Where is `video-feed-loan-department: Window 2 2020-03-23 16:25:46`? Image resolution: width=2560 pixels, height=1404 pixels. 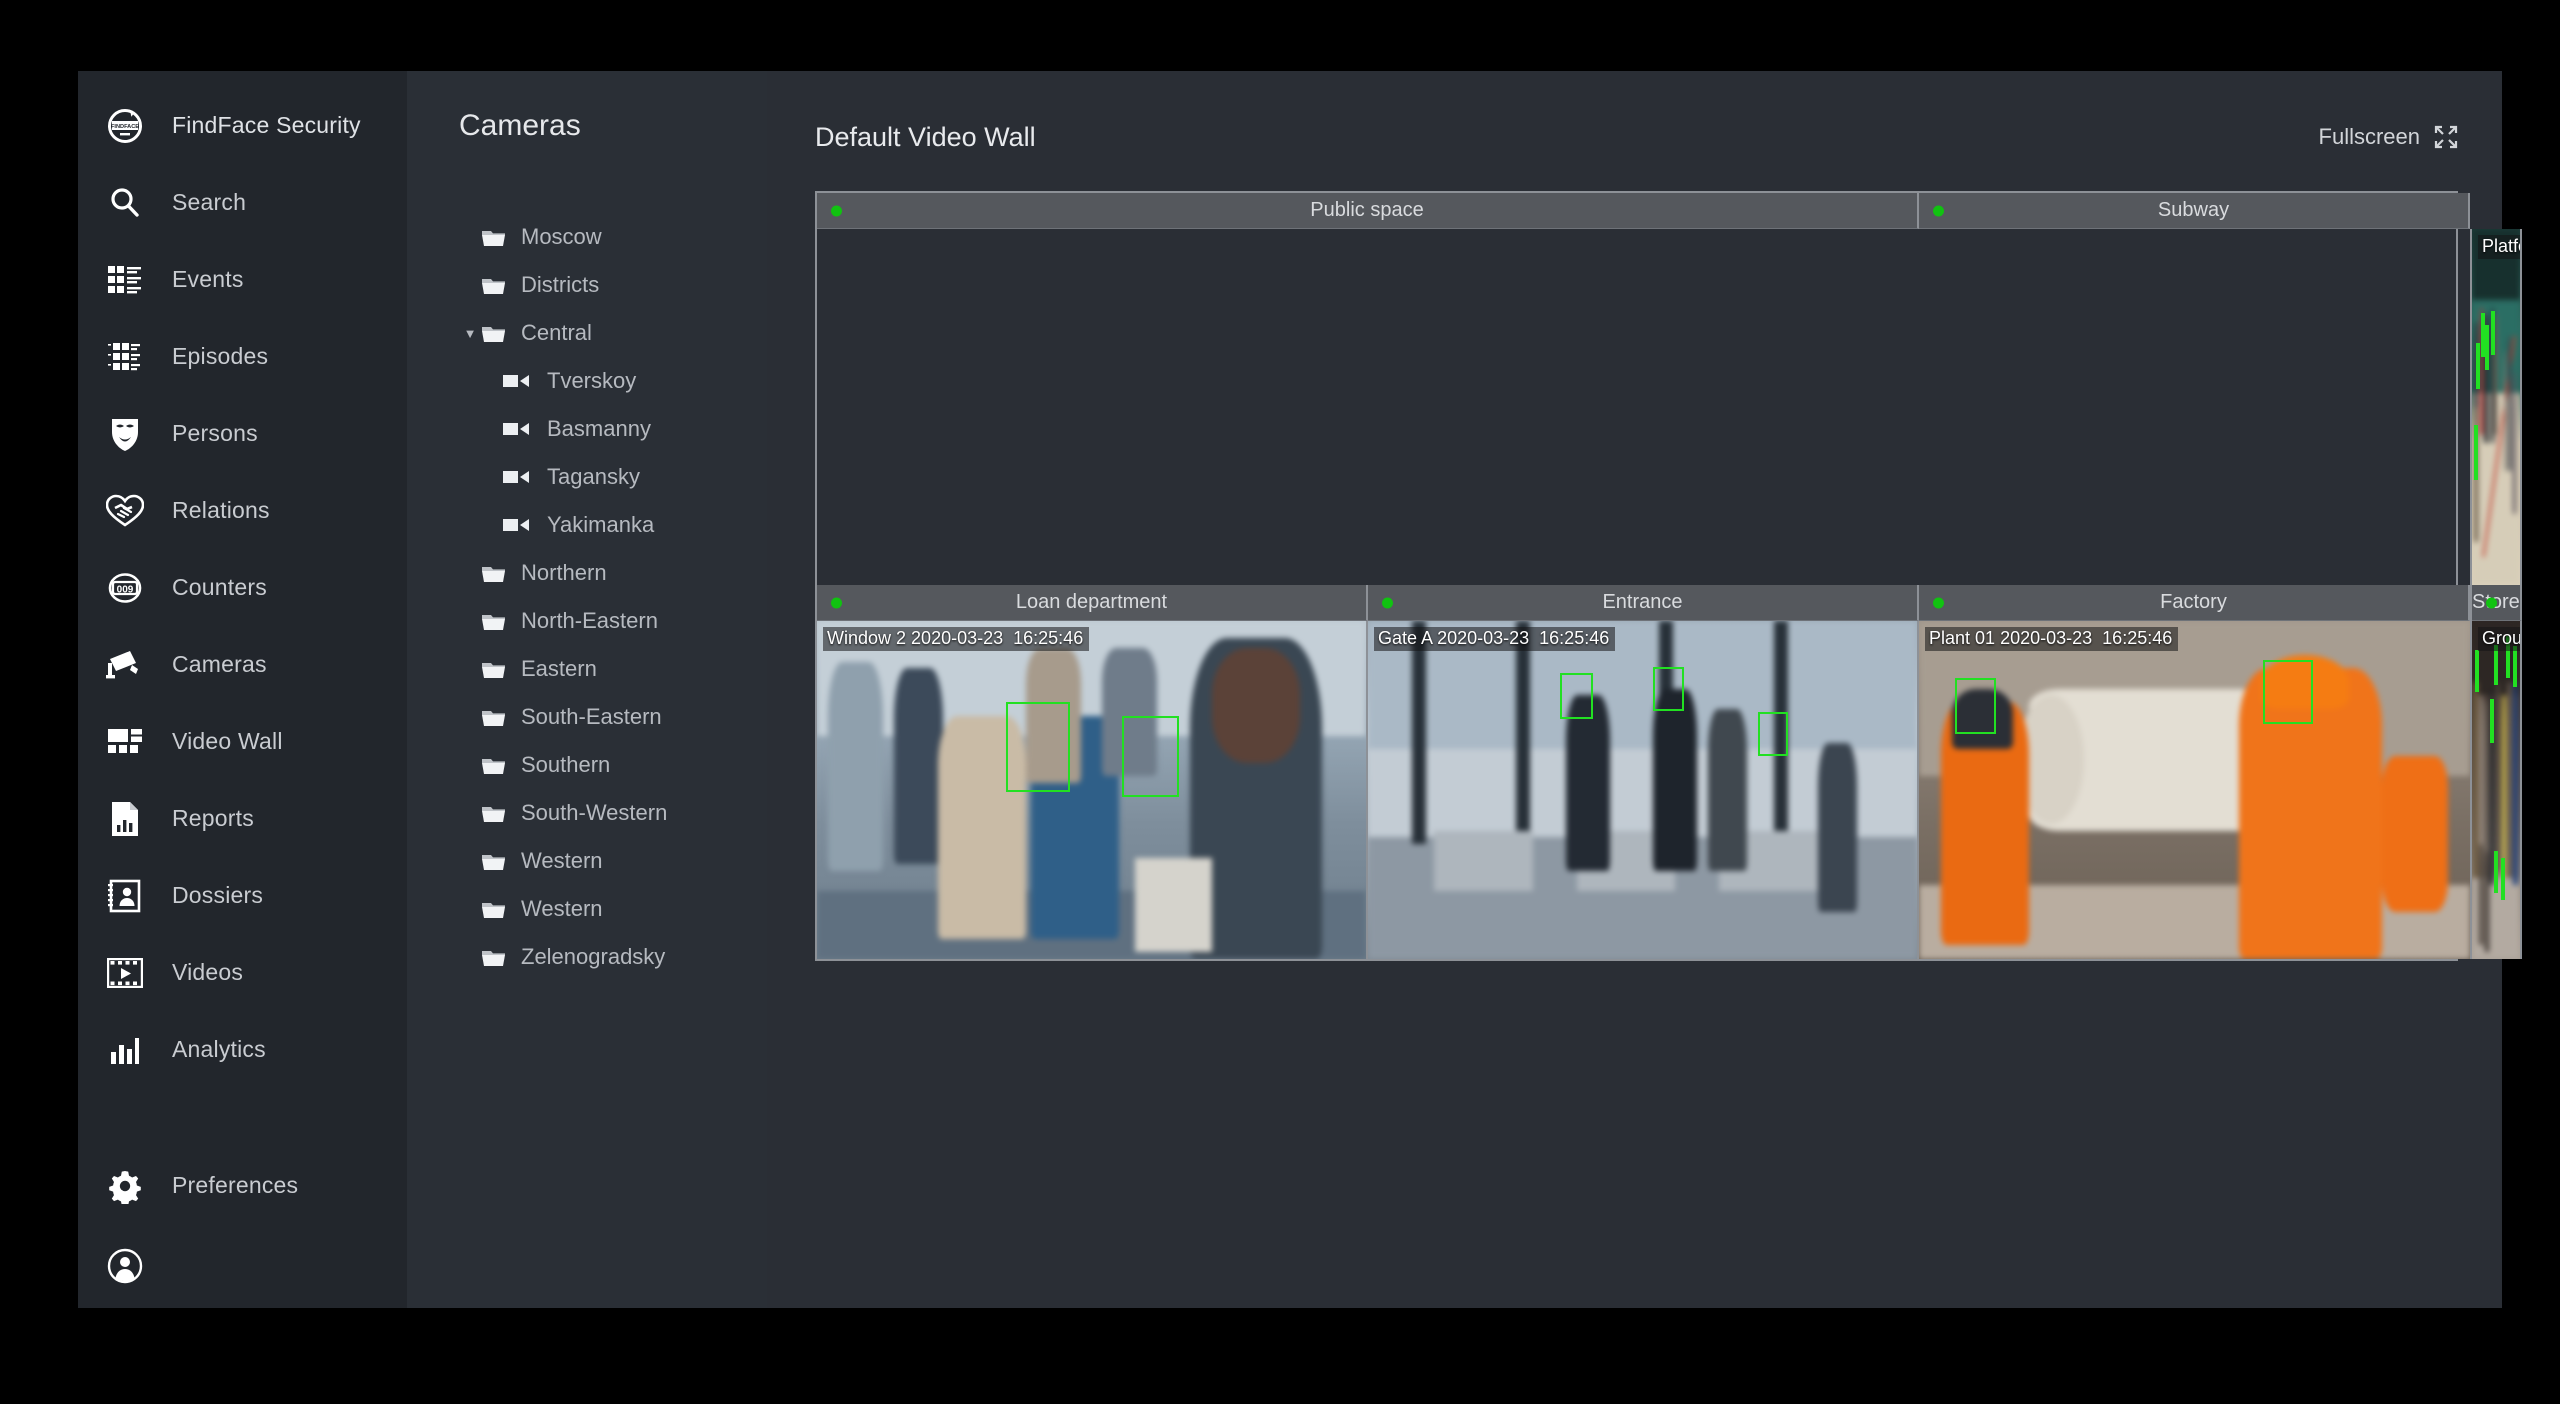
video-feed-loan-department: Window 2 2020-03-23 16:25:46 is located at coordinates (1091, 790).